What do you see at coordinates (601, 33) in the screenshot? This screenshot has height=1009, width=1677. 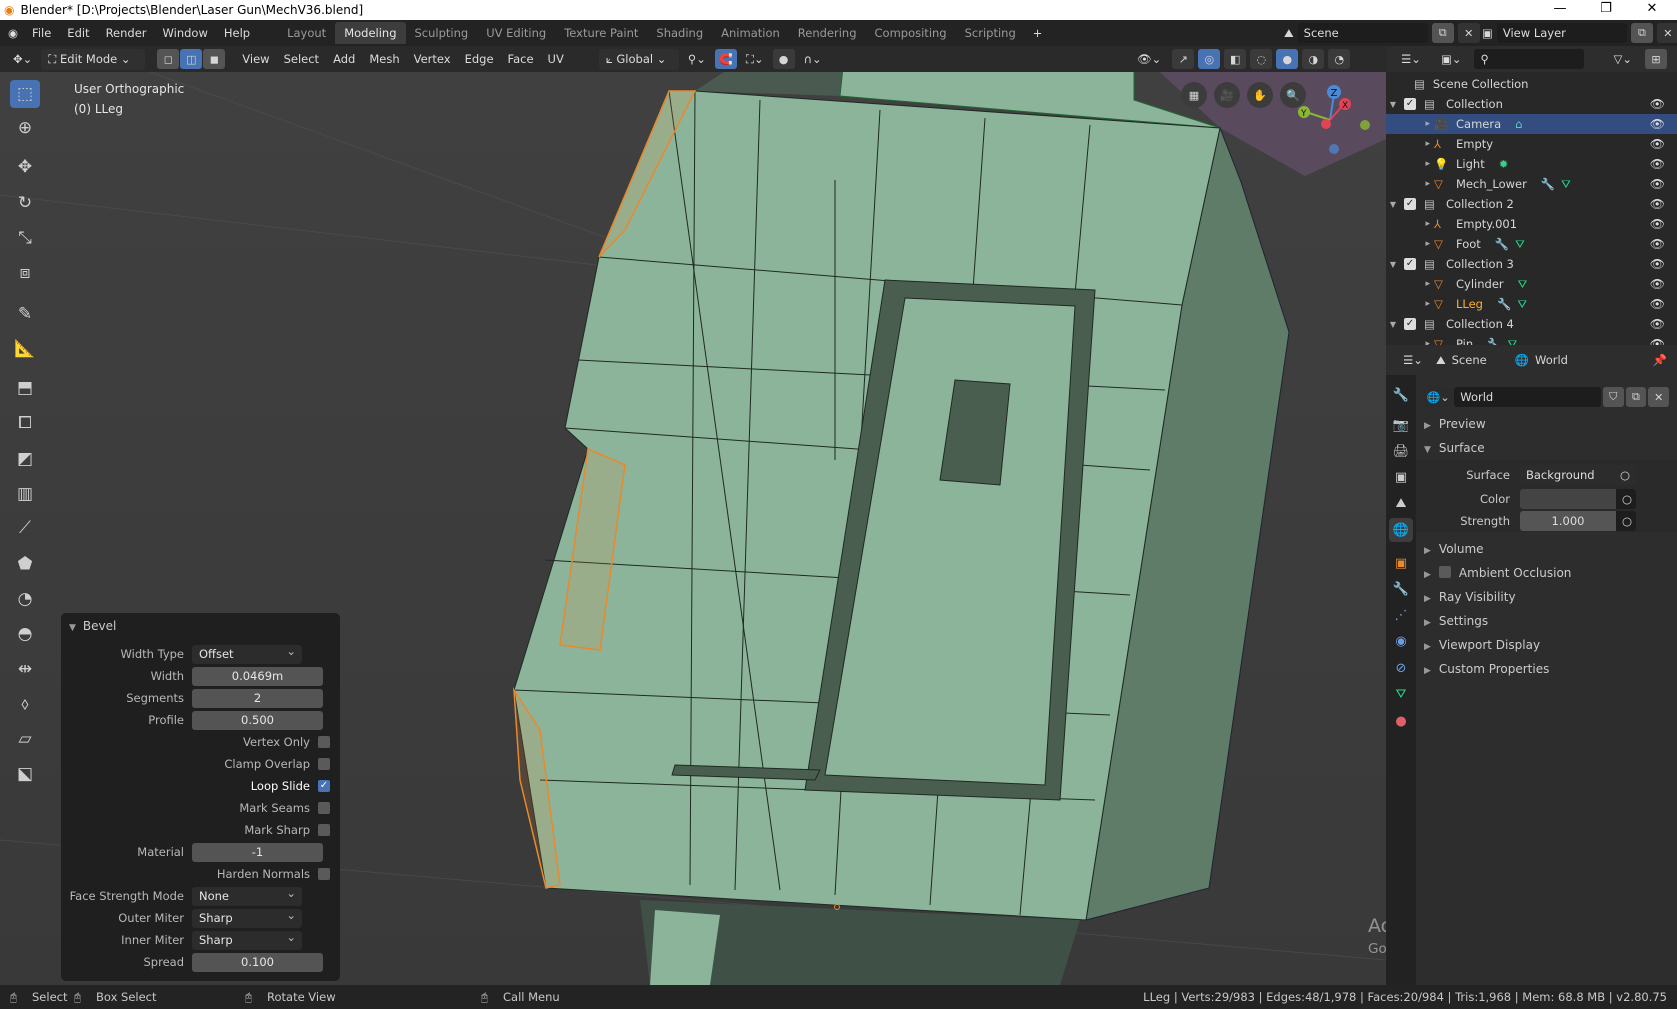 I see `workspace-tab-texture-paint: Texture Paint` at bounding box center [601, 33].